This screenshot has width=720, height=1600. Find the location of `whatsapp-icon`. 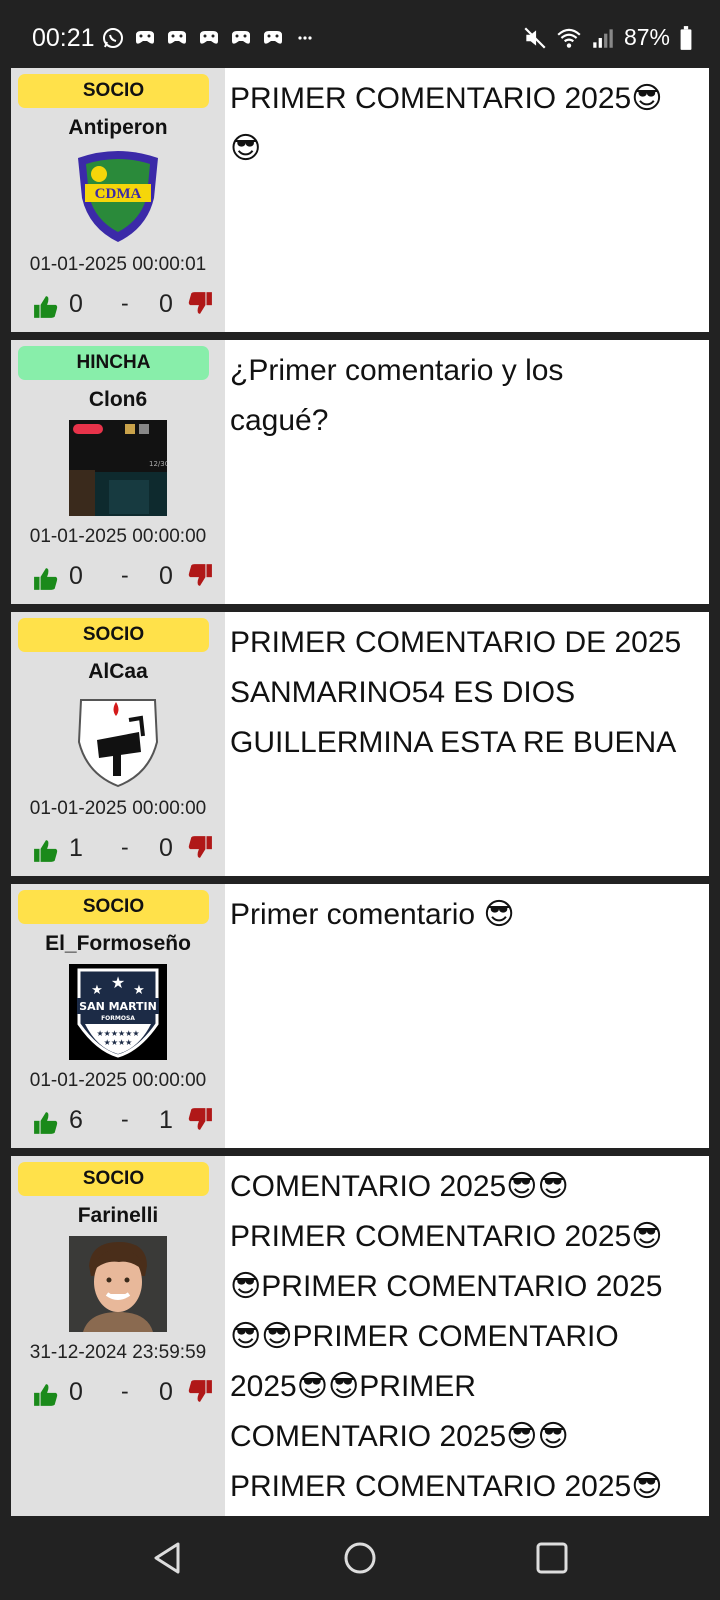

whatsapp-icon is located at coordinates (113, 38).